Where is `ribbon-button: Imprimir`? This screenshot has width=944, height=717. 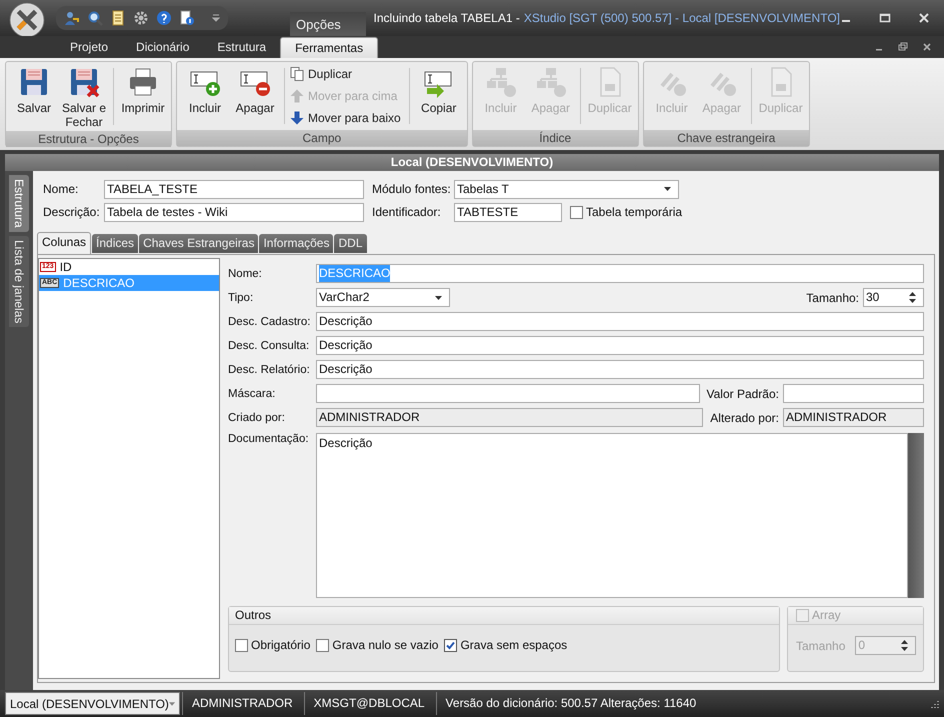
ribbon-button: Imprimir is located at coordinates (143, 96).